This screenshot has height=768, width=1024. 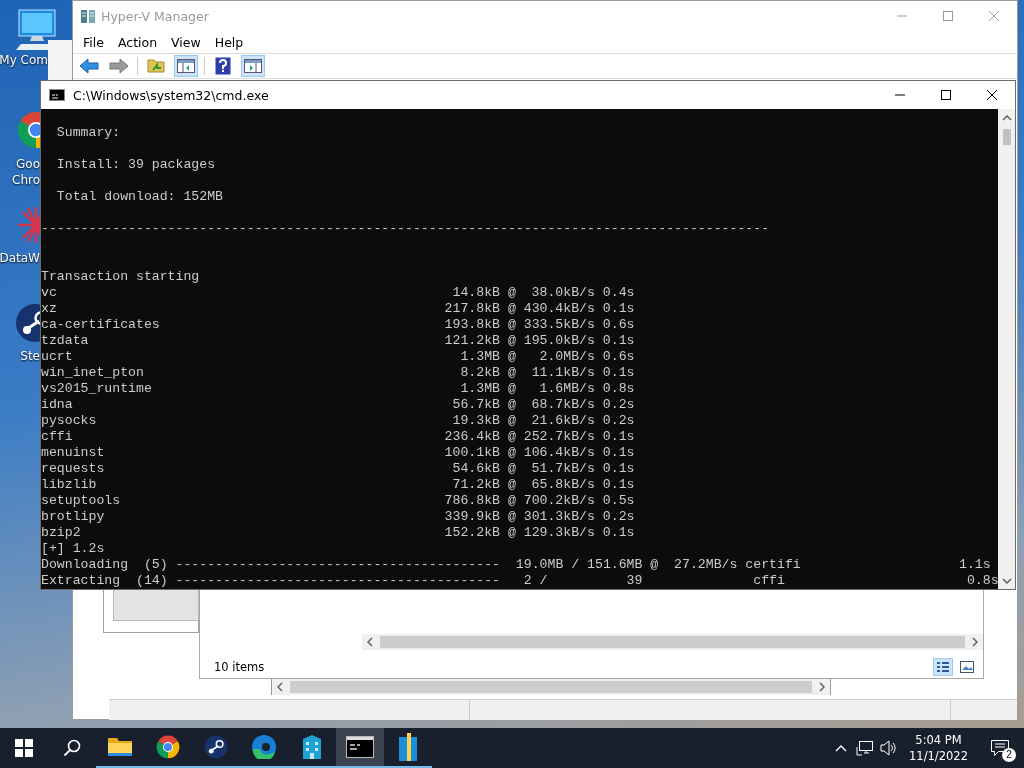 I want to click on details-view-button, so click(x=943, y=667).